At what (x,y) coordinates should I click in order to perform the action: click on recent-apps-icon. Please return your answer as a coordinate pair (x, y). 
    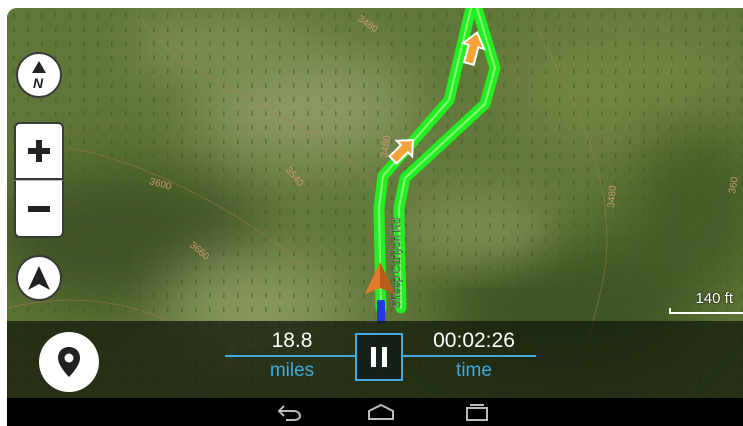
    Looking at the image, I should click on (477, 412).